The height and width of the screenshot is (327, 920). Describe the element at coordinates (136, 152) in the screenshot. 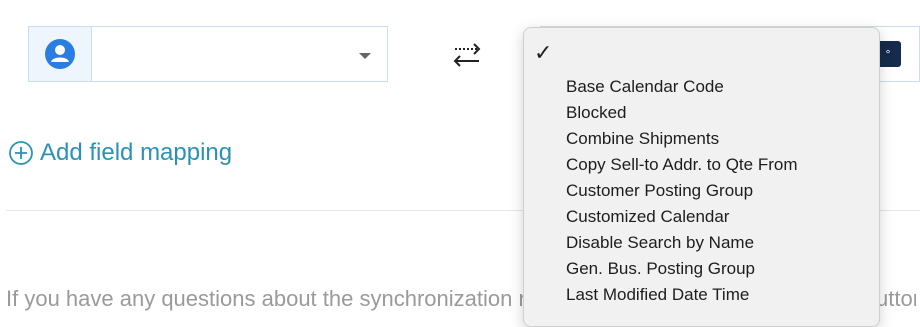

I see `add-field-mapping-label: Add field mapping` at that location.